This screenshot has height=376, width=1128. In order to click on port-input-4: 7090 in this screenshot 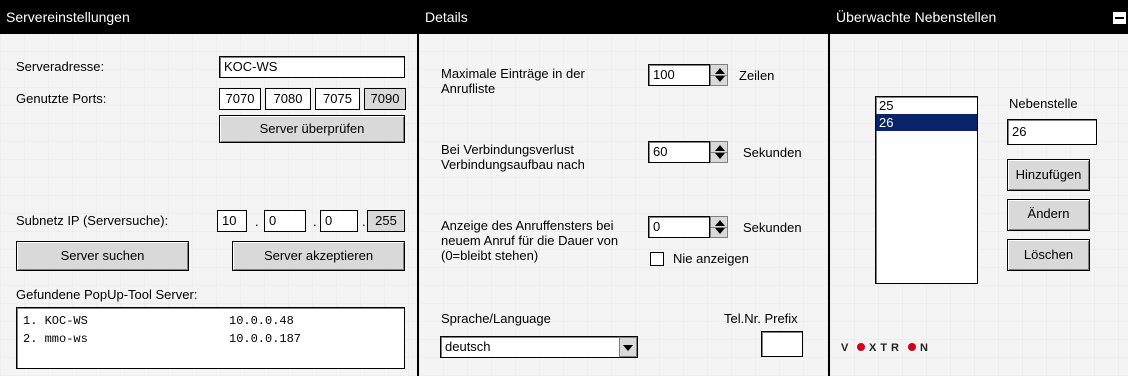, I will do `click(385, 99)`.